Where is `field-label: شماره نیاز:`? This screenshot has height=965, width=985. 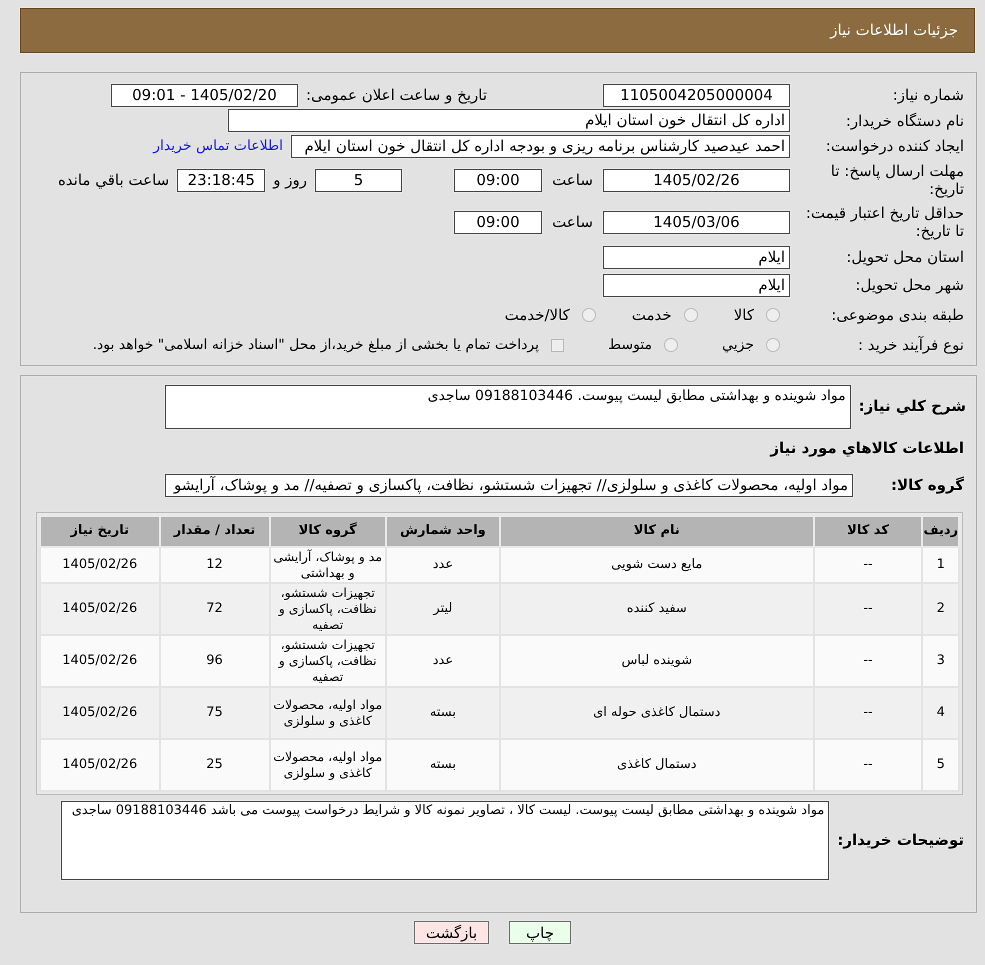 field-label: شماره نیاز: is located at coordinates (928, 95).